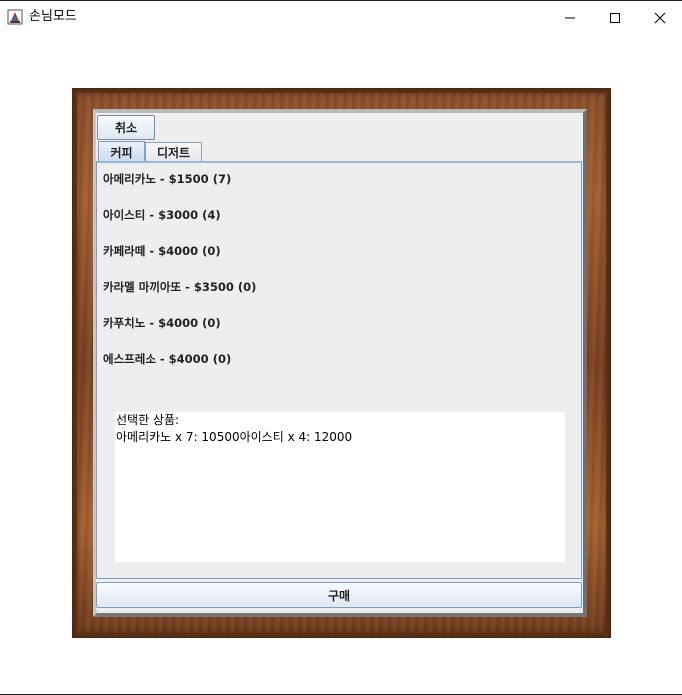  I want to click on title-bar: 손님모드, so click(341, 17).